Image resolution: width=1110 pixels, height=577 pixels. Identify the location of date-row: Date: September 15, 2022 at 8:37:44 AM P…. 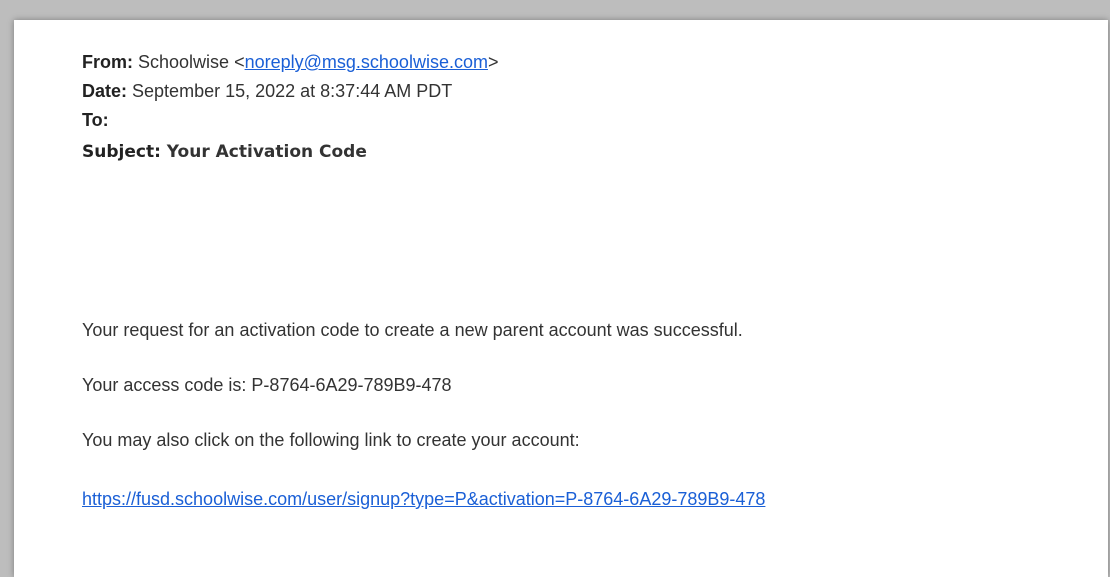
(290, 91).